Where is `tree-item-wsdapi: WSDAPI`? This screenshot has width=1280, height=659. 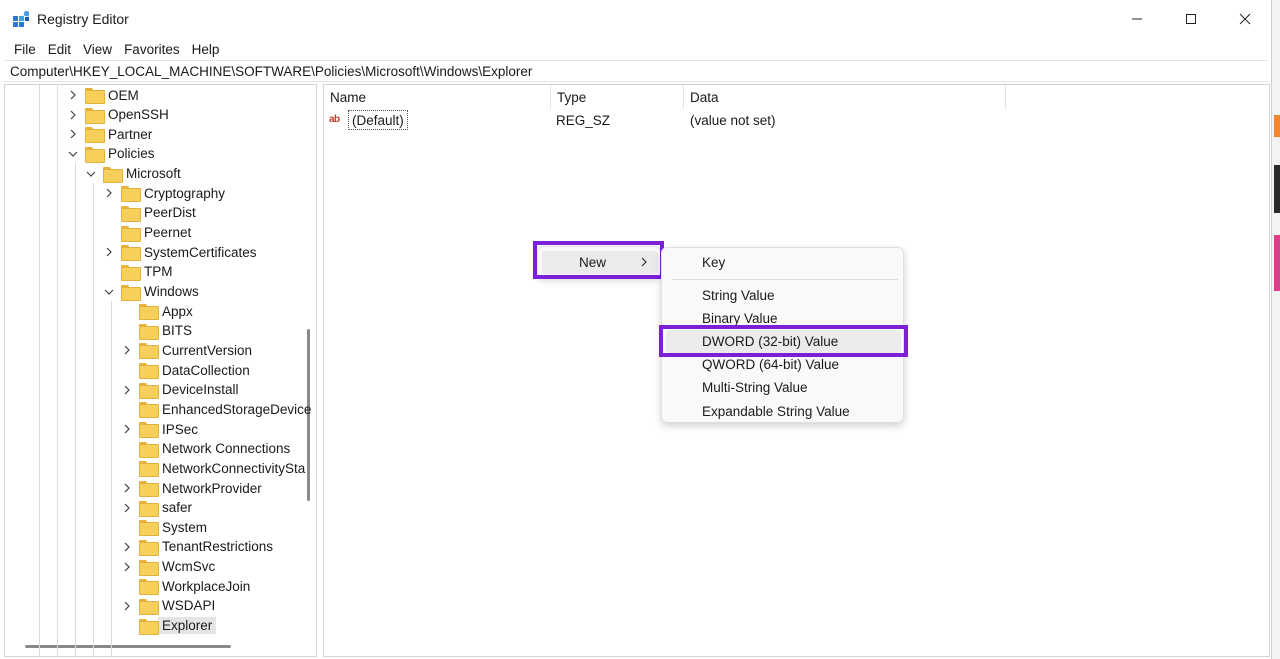
tree-item-wsdapi: WSDAPI is located at coordinates (168, 606).